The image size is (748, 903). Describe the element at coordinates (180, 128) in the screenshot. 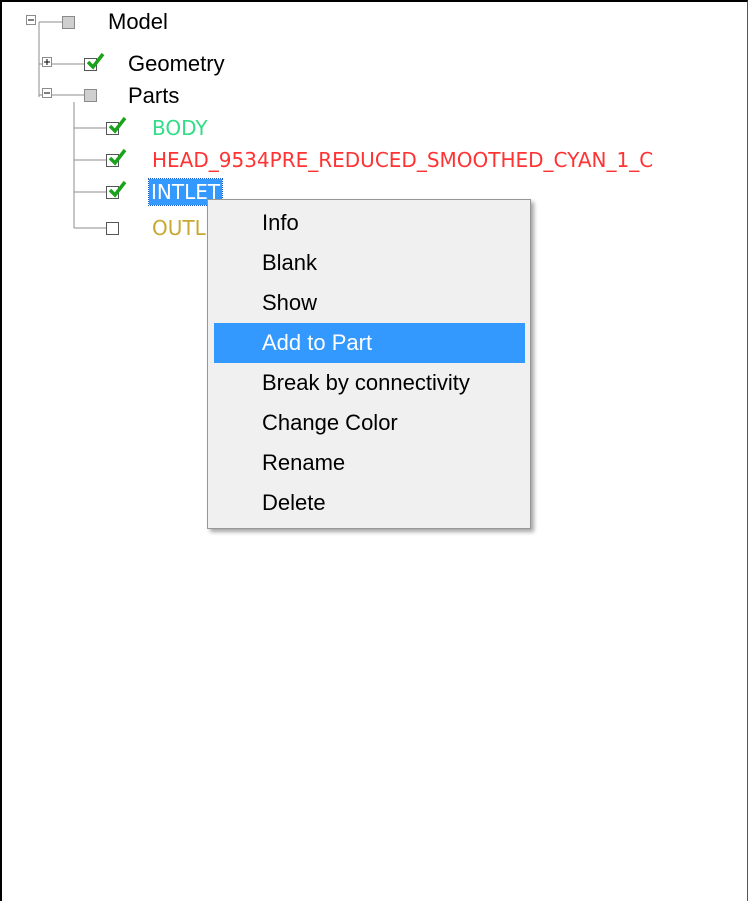

I see `part-item-body: BODY` at that location.